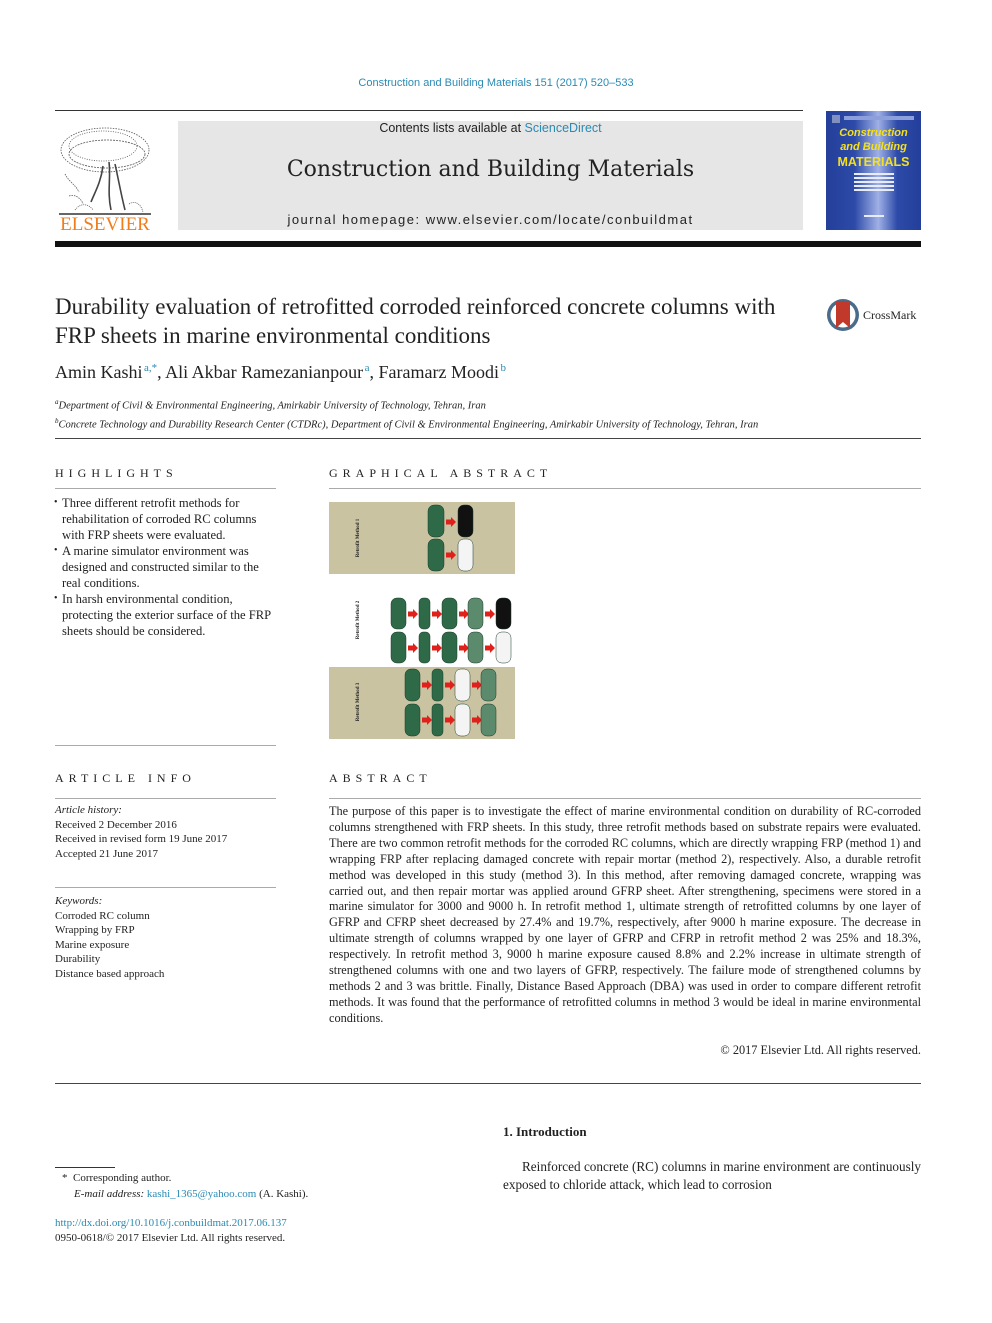  What do you see at coordinates (122, 1178) in the screenshot?
I see `corresponding-author-label: Corresponding author.` at bounding box center [122, 1178].